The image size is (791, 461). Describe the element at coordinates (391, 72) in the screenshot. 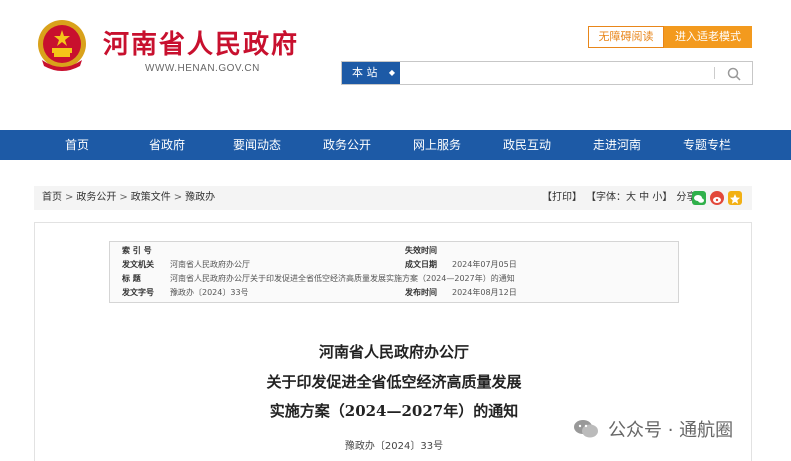

I see `updown-caret-icon: ◆` at that location.